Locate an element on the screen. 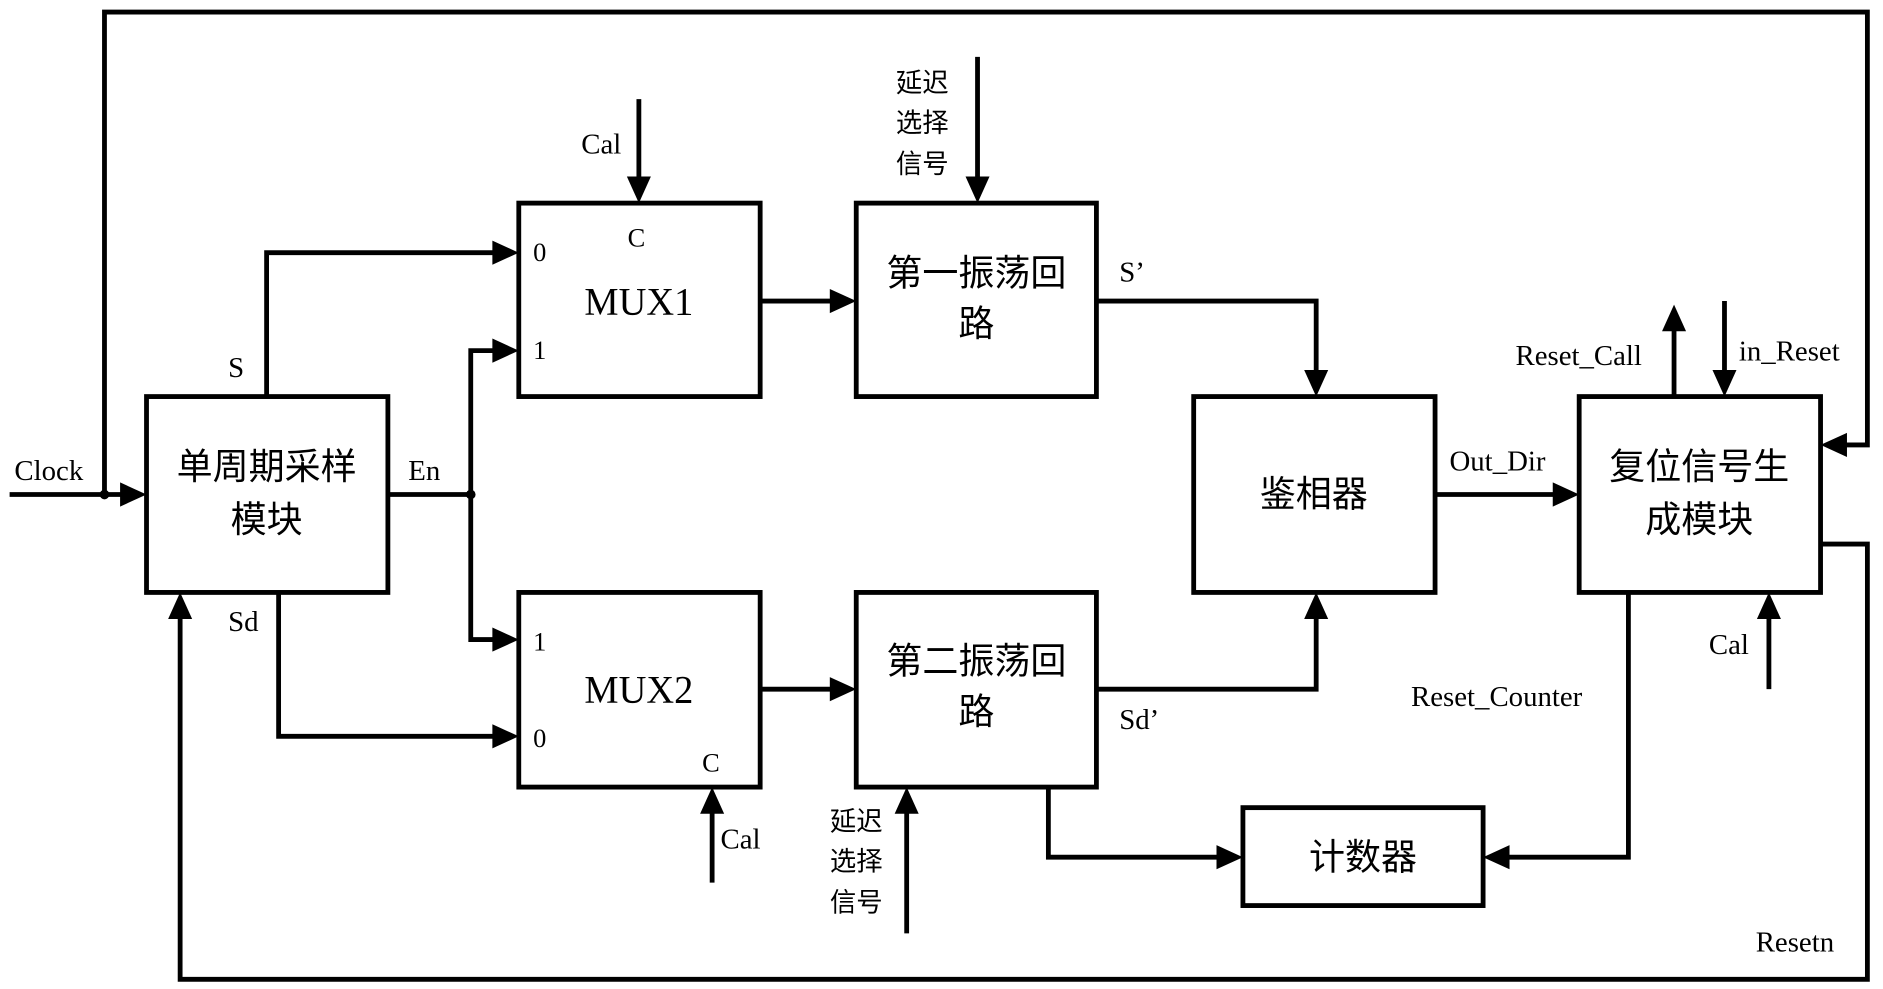 The image size is (1883, 989). signal-delay-select-bottom: 延迟 选择 信号 is located at coordinates (856, 863).